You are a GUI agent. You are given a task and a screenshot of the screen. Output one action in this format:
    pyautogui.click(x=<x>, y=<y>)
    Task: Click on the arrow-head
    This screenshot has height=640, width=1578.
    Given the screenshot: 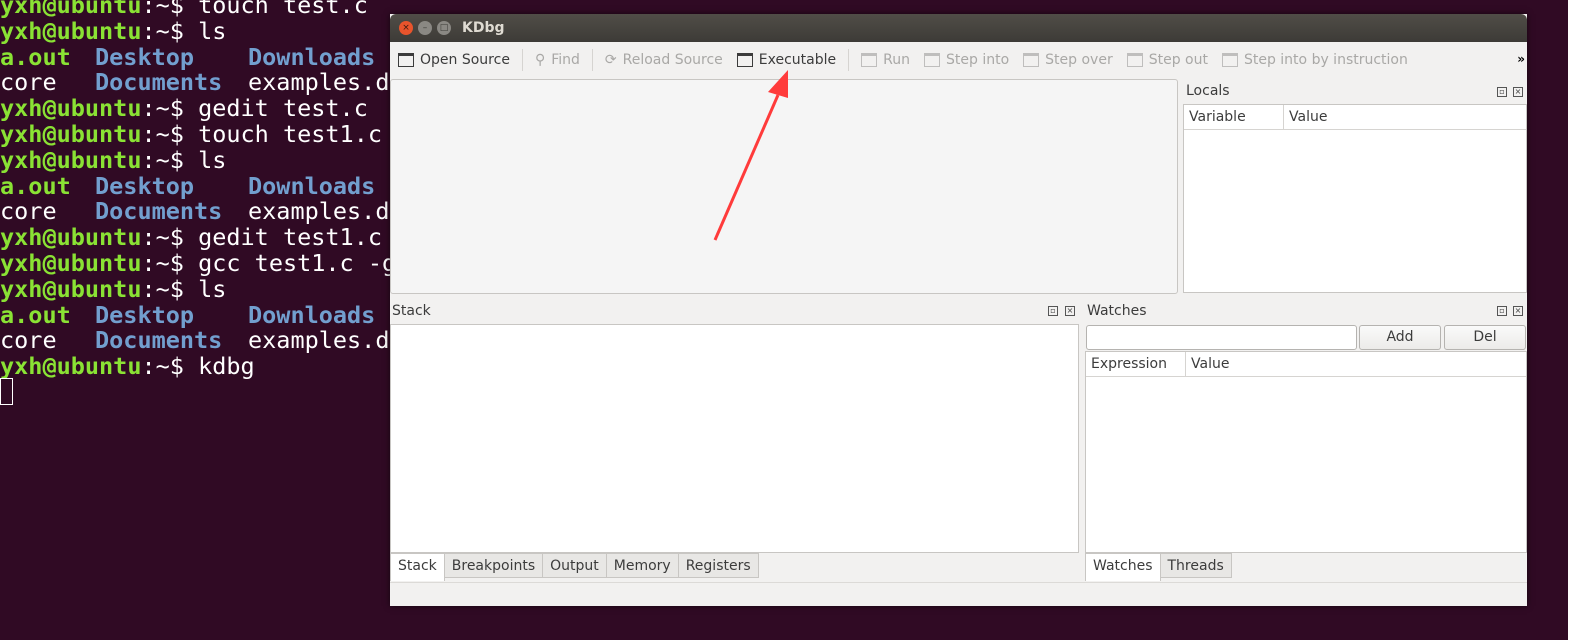 What is the action you would take?
    pyautogui.click(x=778, y=84)
    